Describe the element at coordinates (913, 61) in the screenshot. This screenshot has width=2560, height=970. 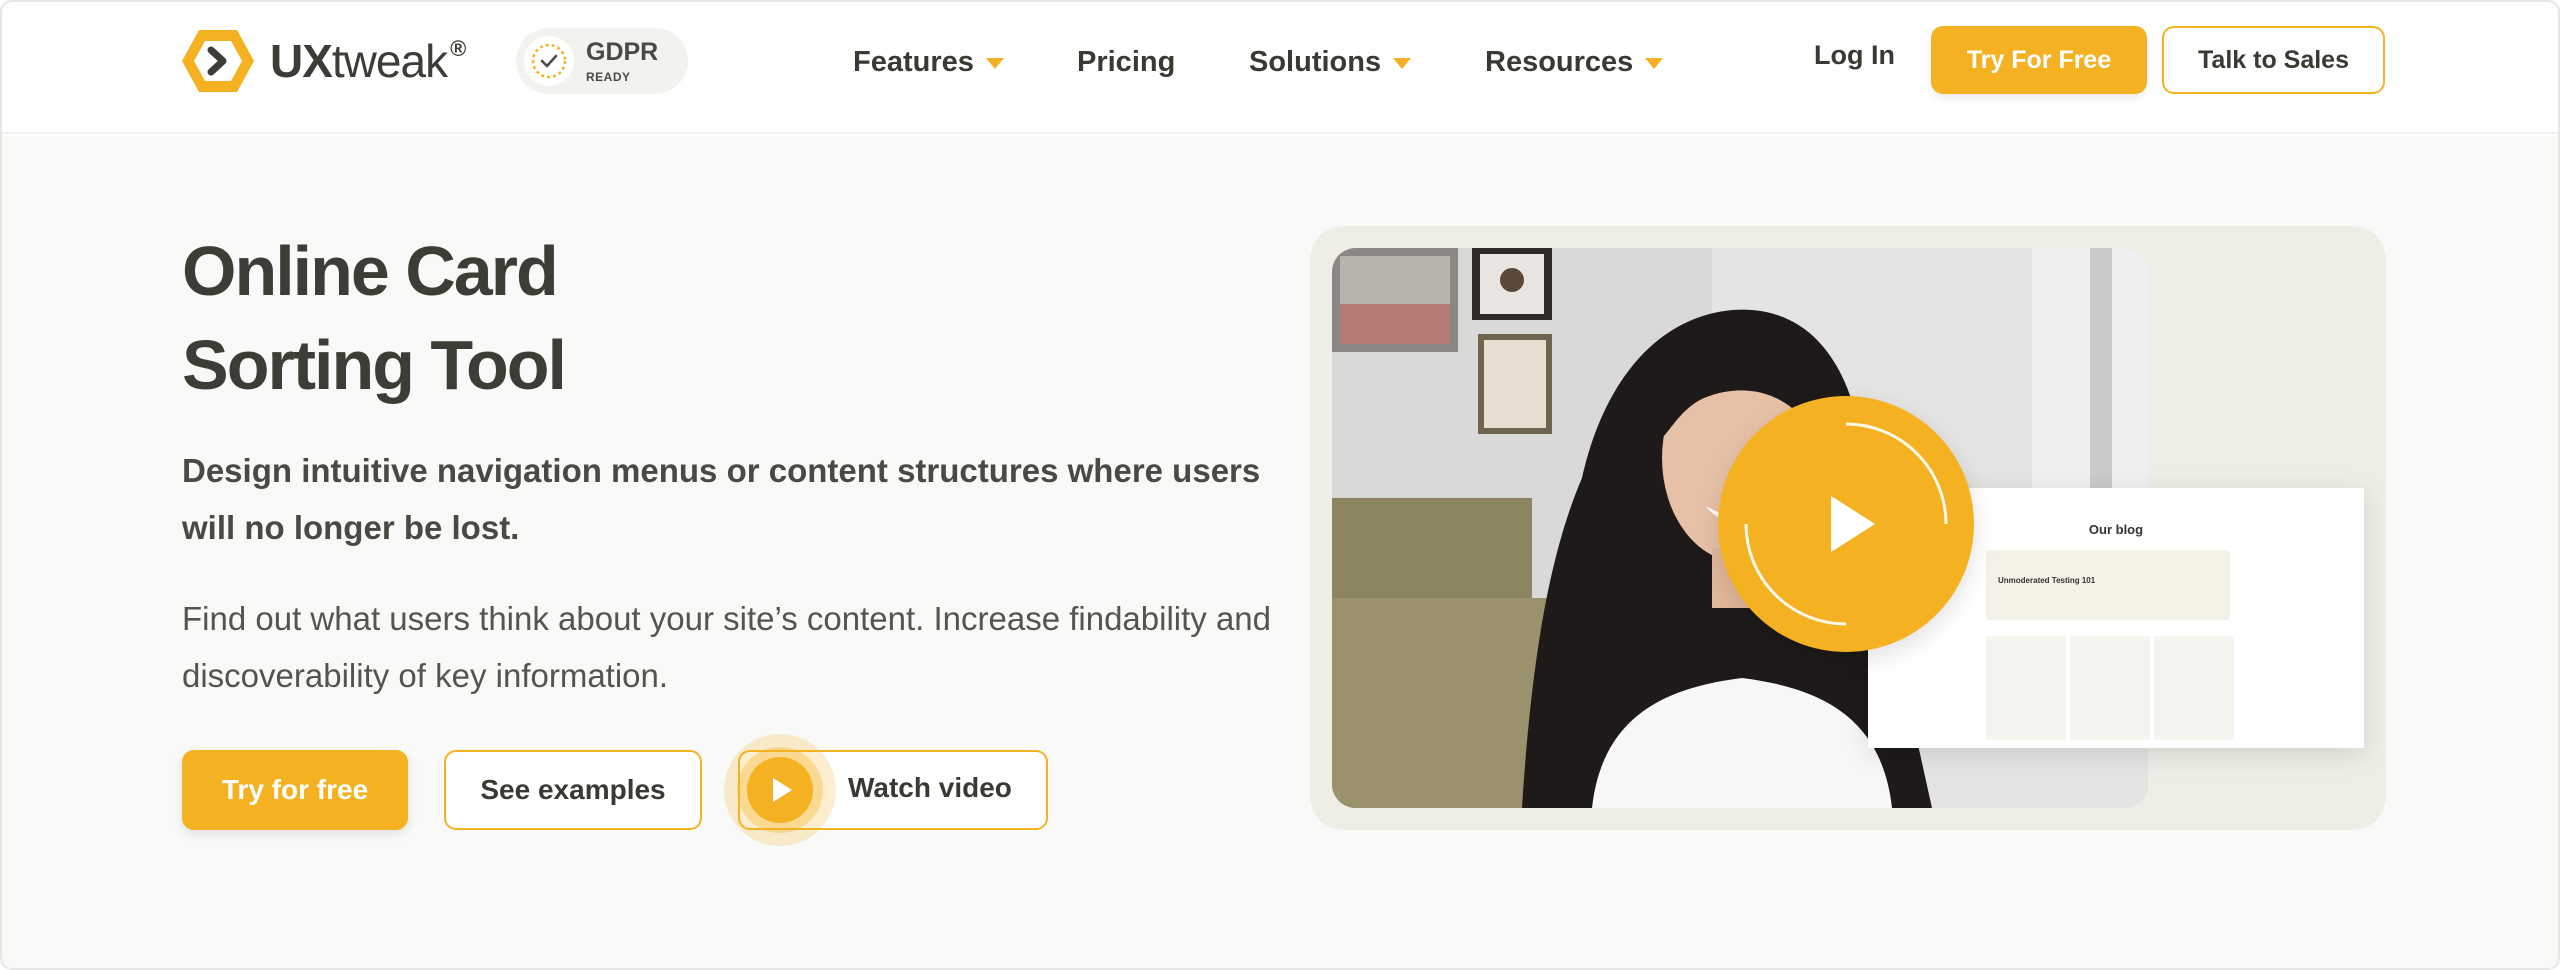
I see `nav-item-label: Features` at that location.